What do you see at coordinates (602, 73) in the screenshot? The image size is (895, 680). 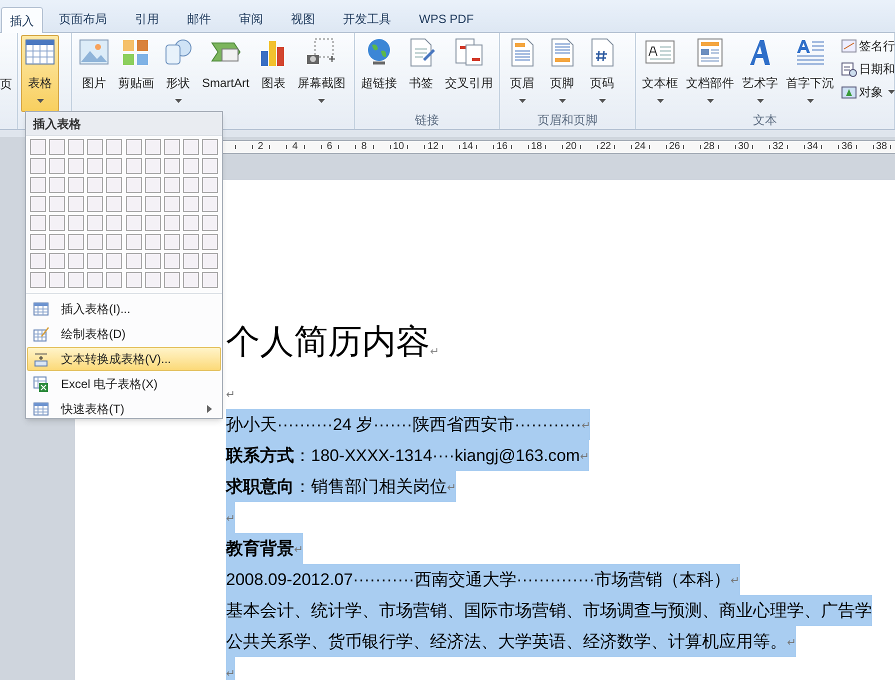 I see `ribbon-button: 页码` at bounding box center [602, 73].